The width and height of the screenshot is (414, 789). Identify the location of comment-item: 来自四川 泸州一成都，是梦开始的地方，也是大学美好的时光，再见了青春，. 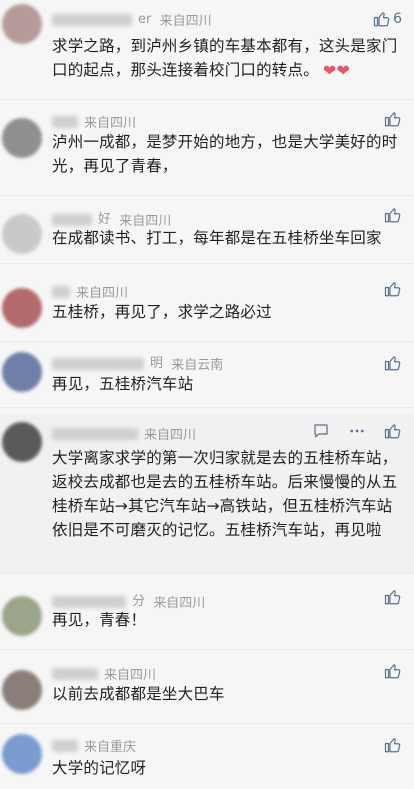
(207, 148).